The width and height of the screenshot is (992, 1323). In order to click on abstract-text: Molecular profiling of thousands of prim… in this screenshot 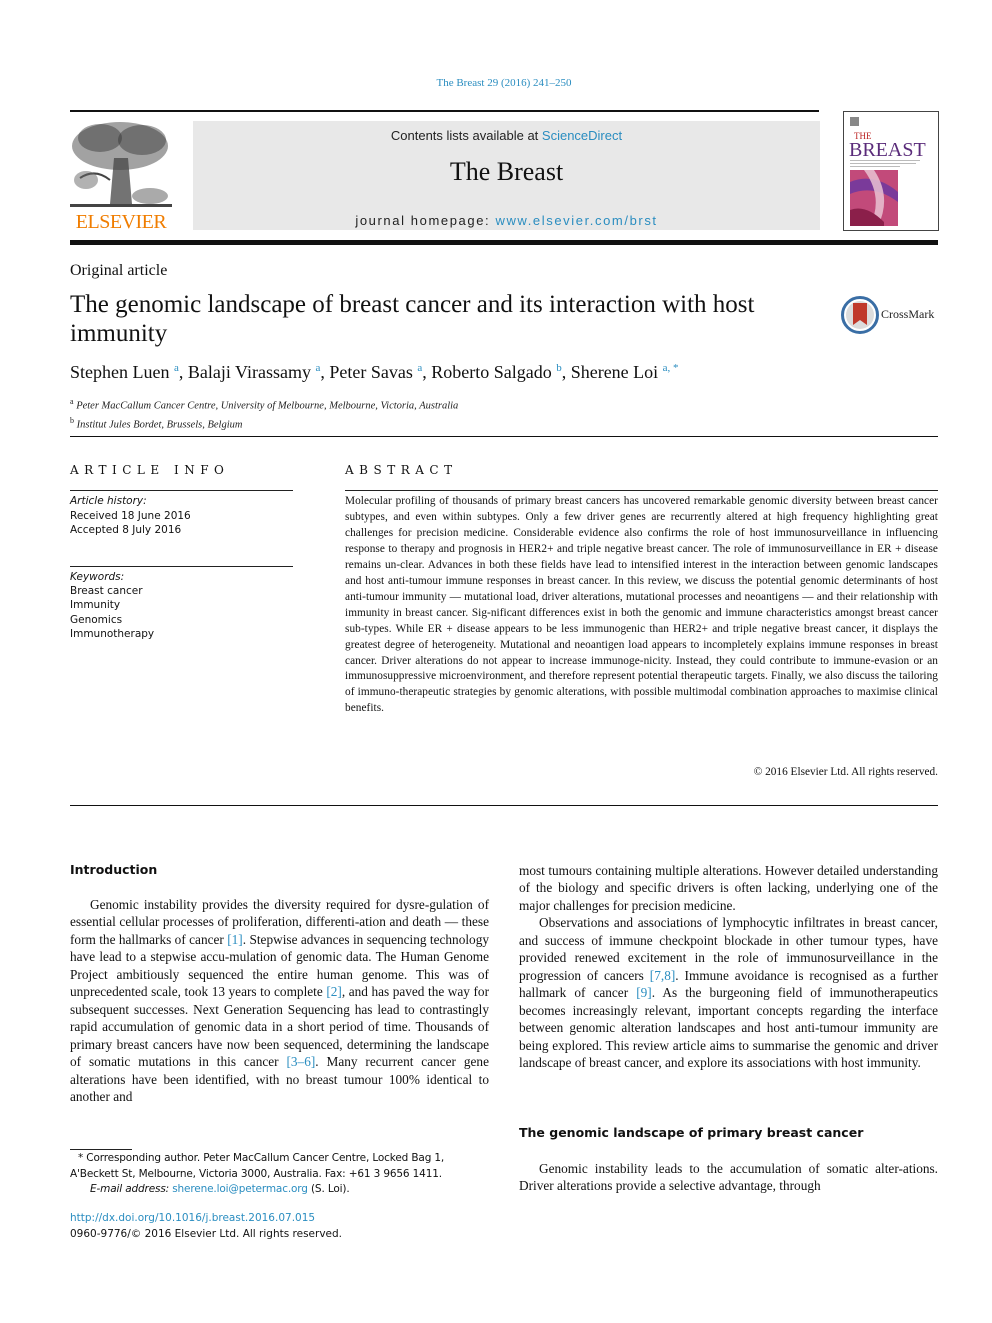, I will do `click(641, 605)`.